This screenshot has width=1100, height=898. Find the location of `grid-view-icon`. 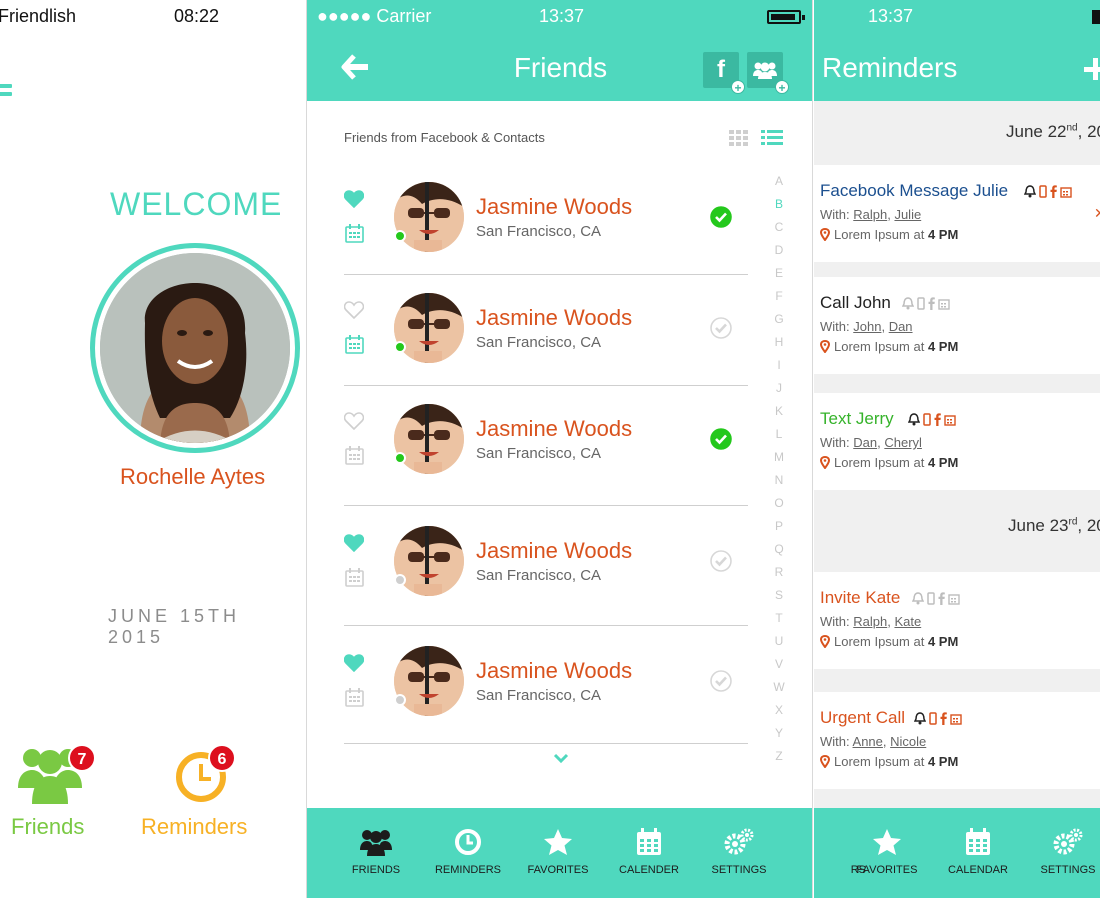

grid-view-icon is located at coordinates (739, 138).